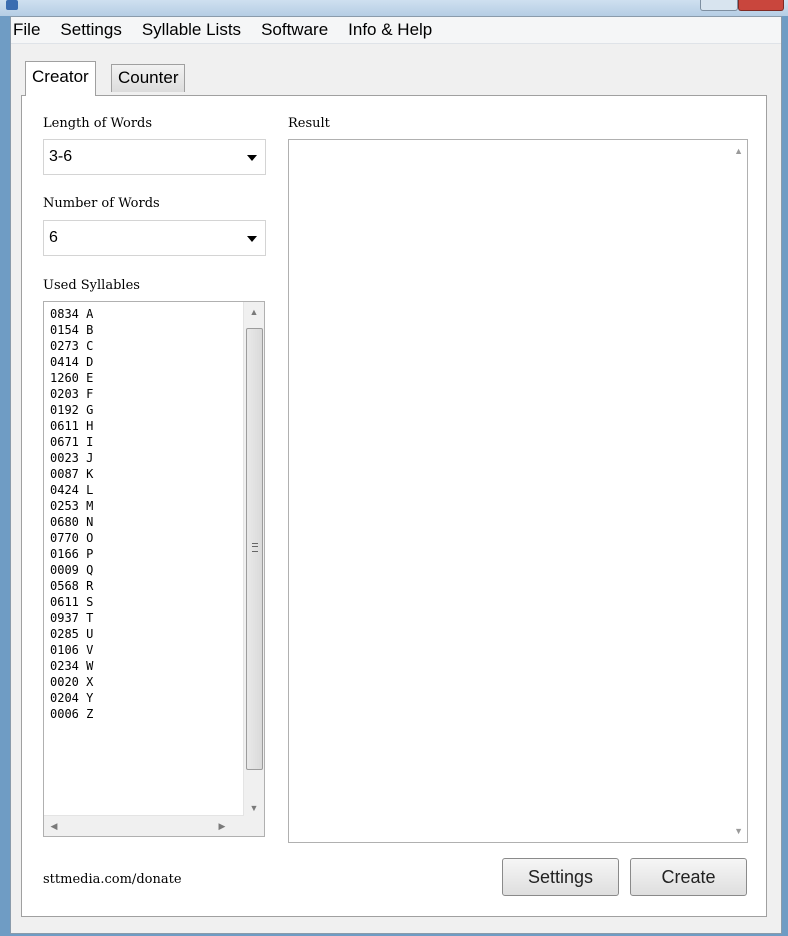 The height and width of the screenshot is (936, 788). I want to click on length-of-words-value: 3-6, so click(61, 156).